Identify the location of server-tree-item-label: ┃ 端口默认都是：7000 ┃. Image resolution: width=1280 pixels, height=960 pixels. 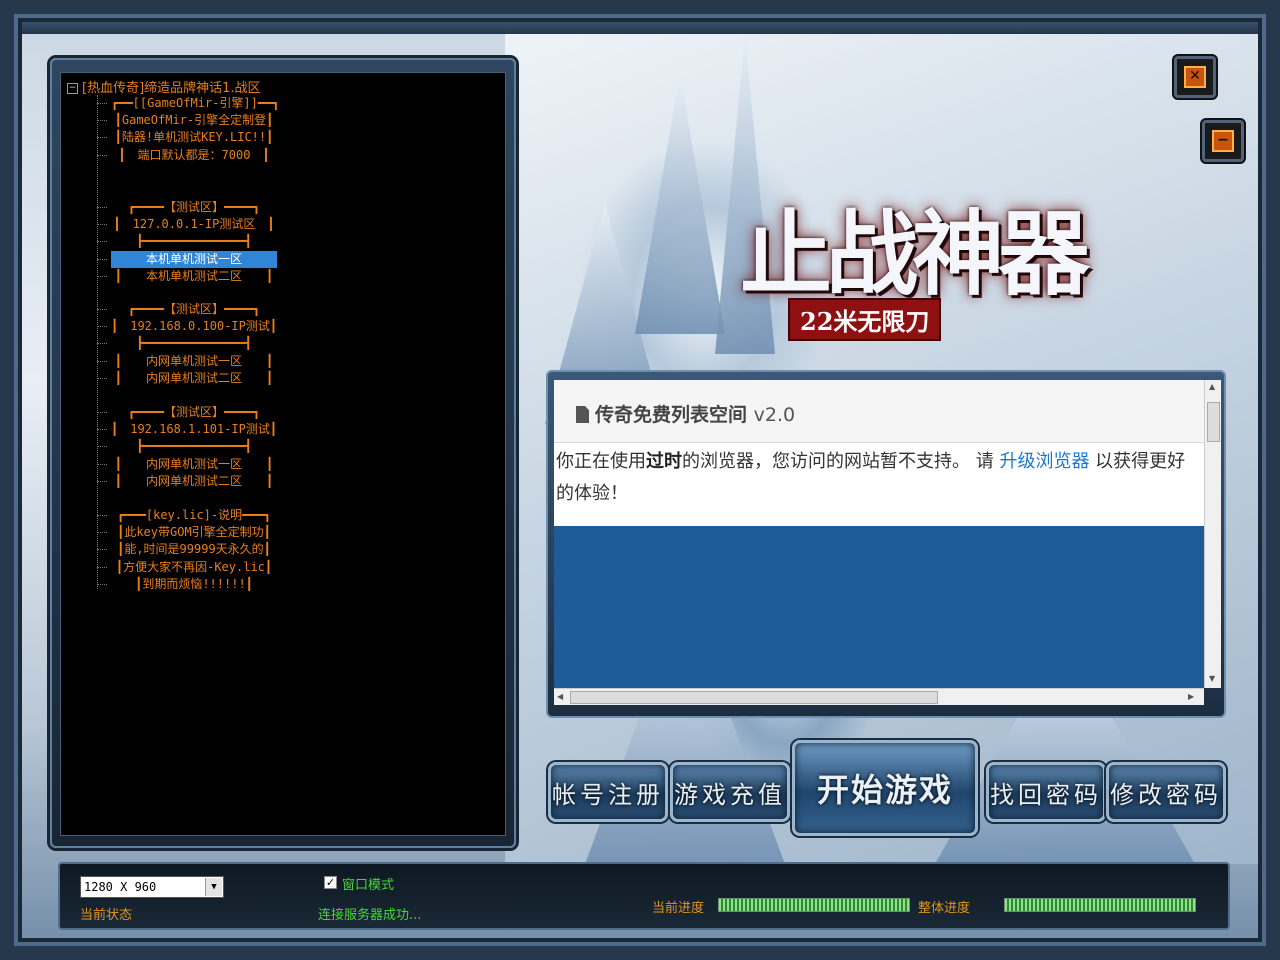
(194, 154).